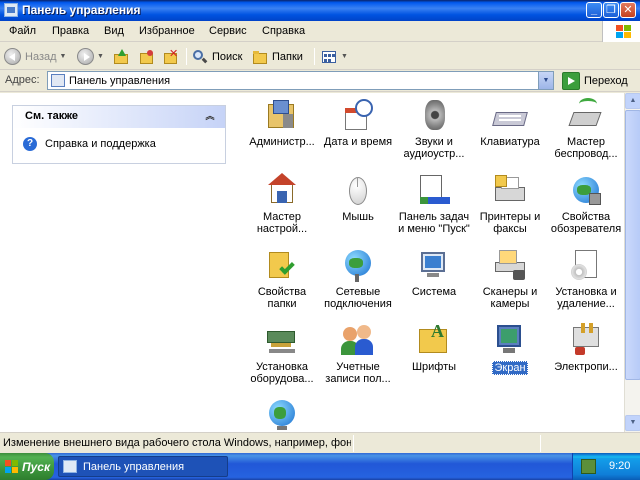  What do you see at coordinates (200, 57) in the screenshot?
I see `search-icon` at bounding box center [200, 57].